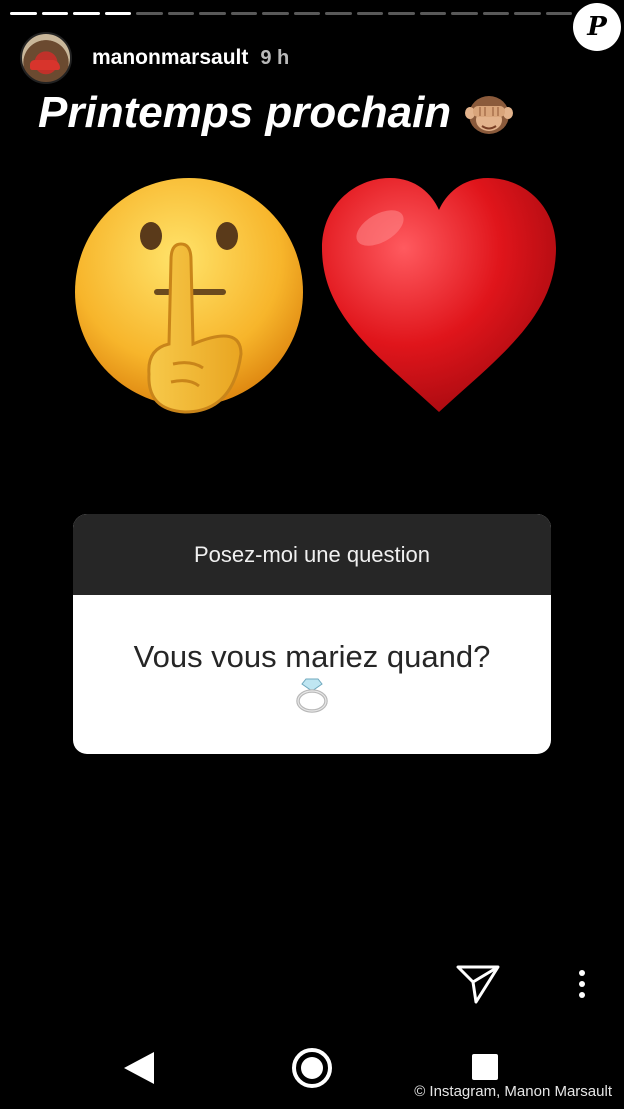 The image size is (624, 1109). Describe the element at coordinates (582, 984) in the screenshot. I see `more-vertical-icon` at that location.